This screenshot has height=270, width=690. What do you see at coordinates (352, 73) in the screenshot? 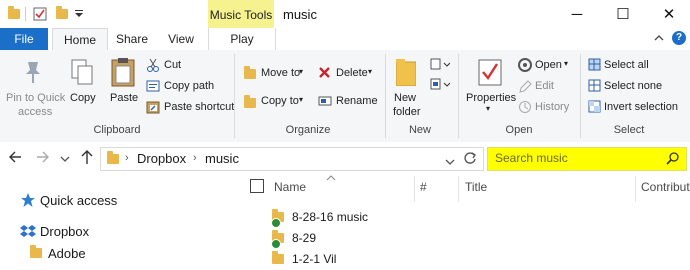
I see `delete-button: Delete` at bounding box center [352, 73].